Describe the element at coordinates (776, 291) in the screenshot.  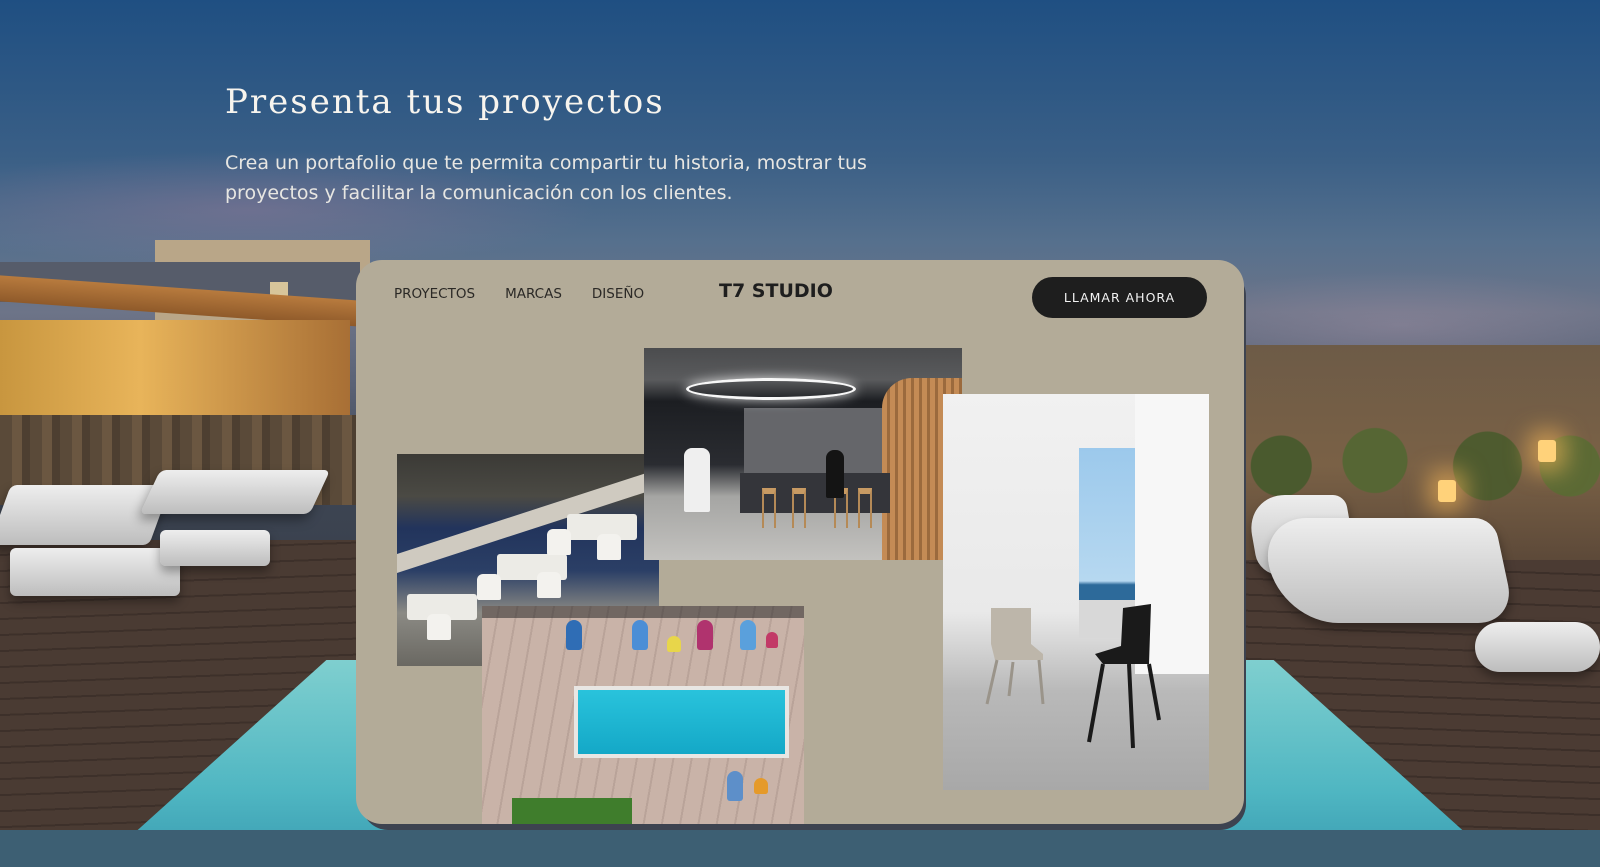
I see `brand-logo: T7 STUDIO` at that location.